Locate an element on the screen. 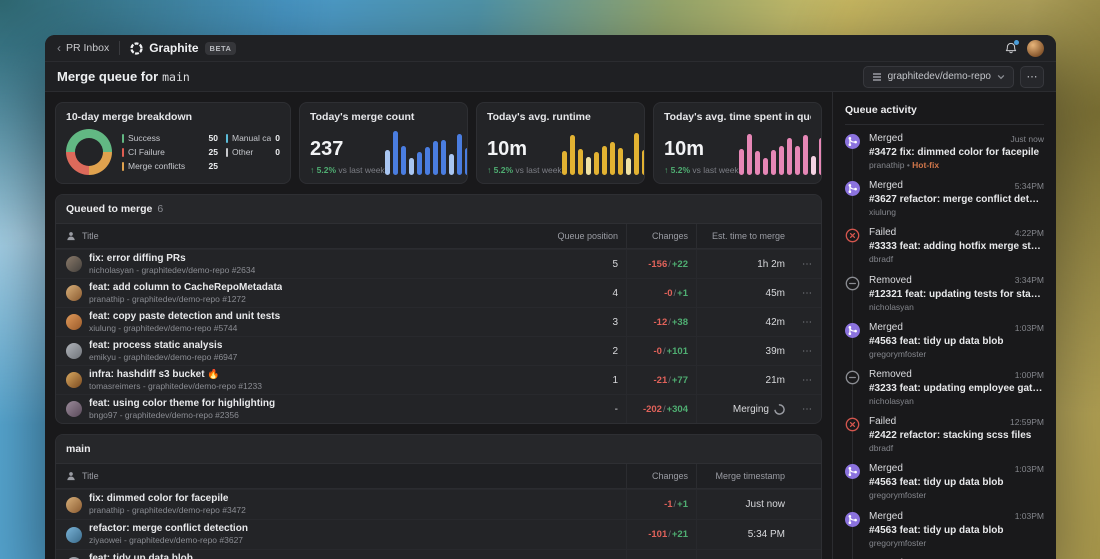  additions: +1 is located at coordinates (682, 293).